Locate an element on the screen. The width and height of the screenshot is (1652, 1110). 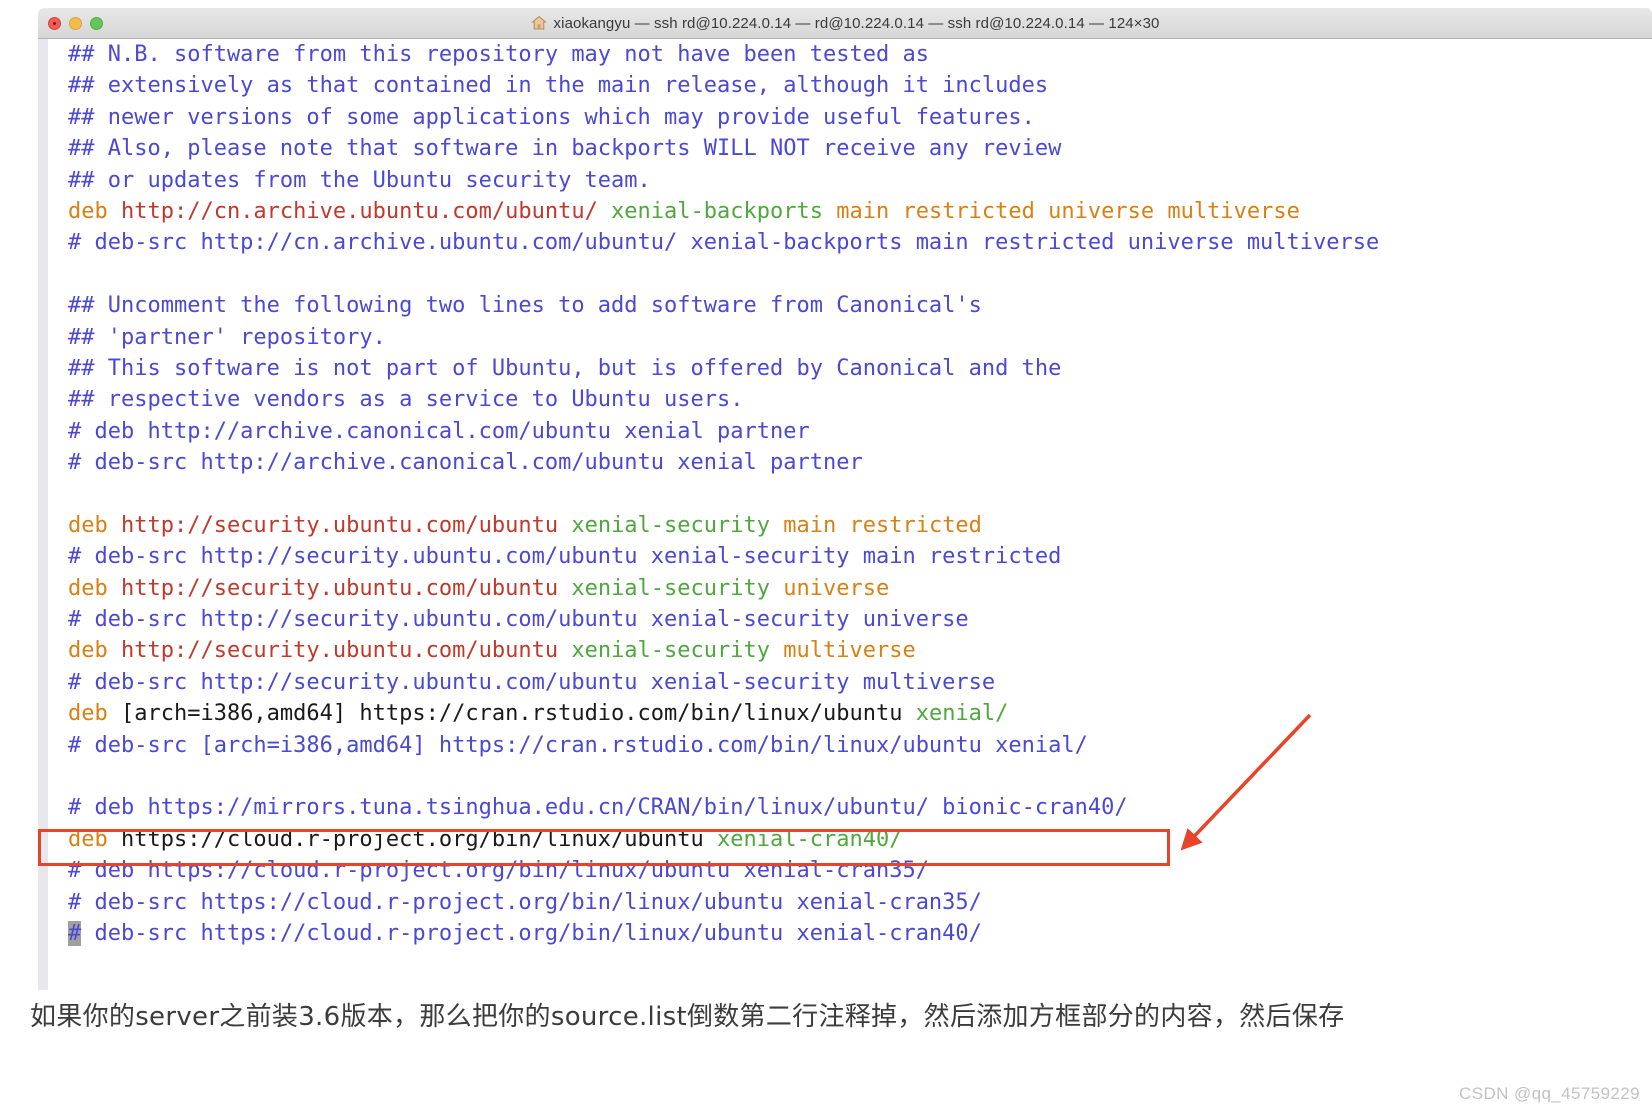
terminal-text-segment: multiverse is located at coordinates (849, 651).